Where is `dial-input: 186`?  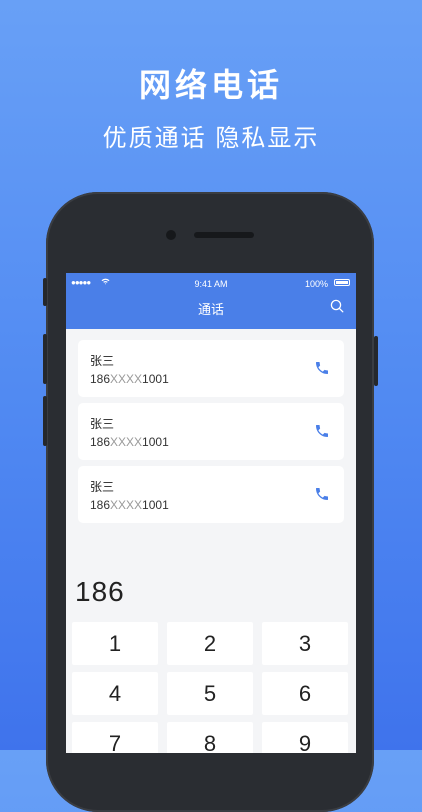 dial-input: 186 is located at coordinates (100, 592).